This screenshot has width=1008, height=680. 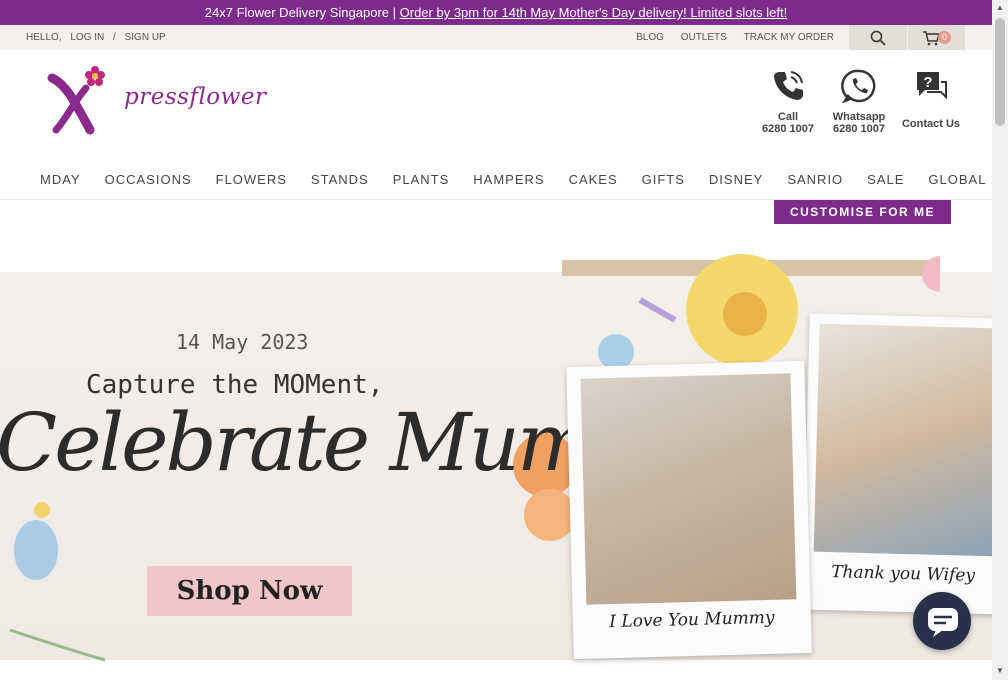 I want to click on mother-son-photo, so click(x=688, y=489).